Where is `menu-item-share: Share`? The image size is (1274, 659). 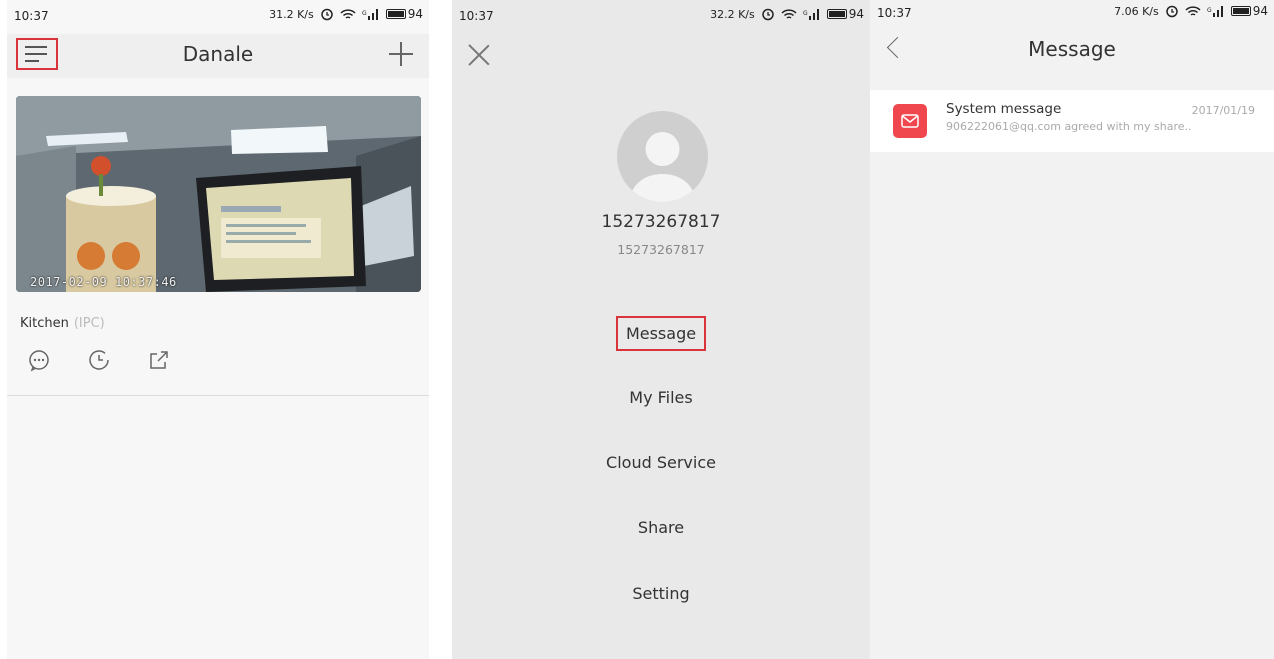 menu-item-share: Share is located at coordinates (661, 527).